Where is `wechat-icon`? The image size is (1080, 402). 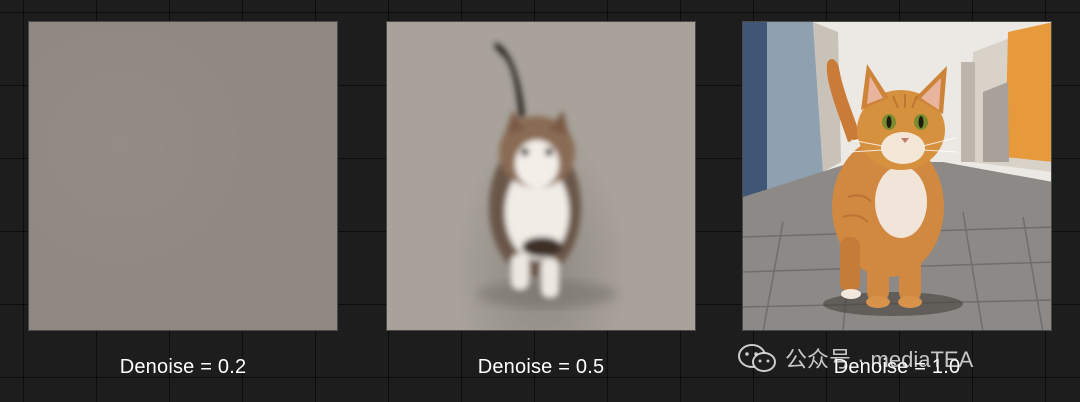
wechat-icon is located at coordinates (757, 358).